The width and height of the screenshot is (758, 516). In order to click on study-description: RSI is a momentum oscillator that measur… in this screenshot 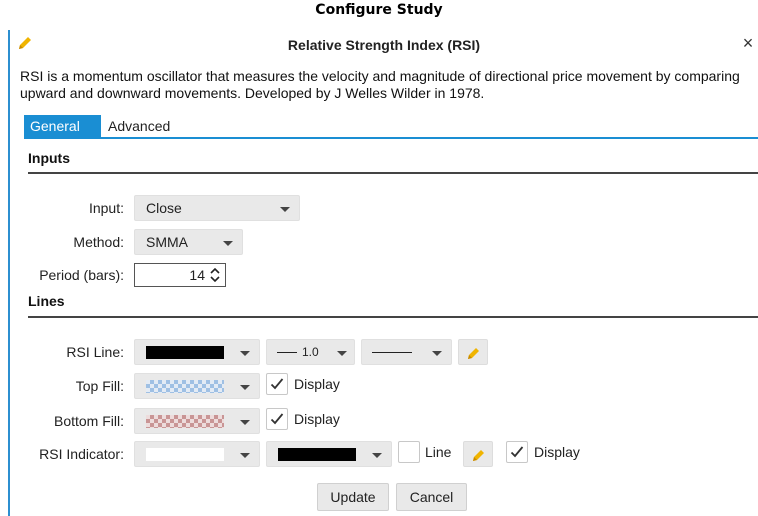, I will do `click(380, 84)`.